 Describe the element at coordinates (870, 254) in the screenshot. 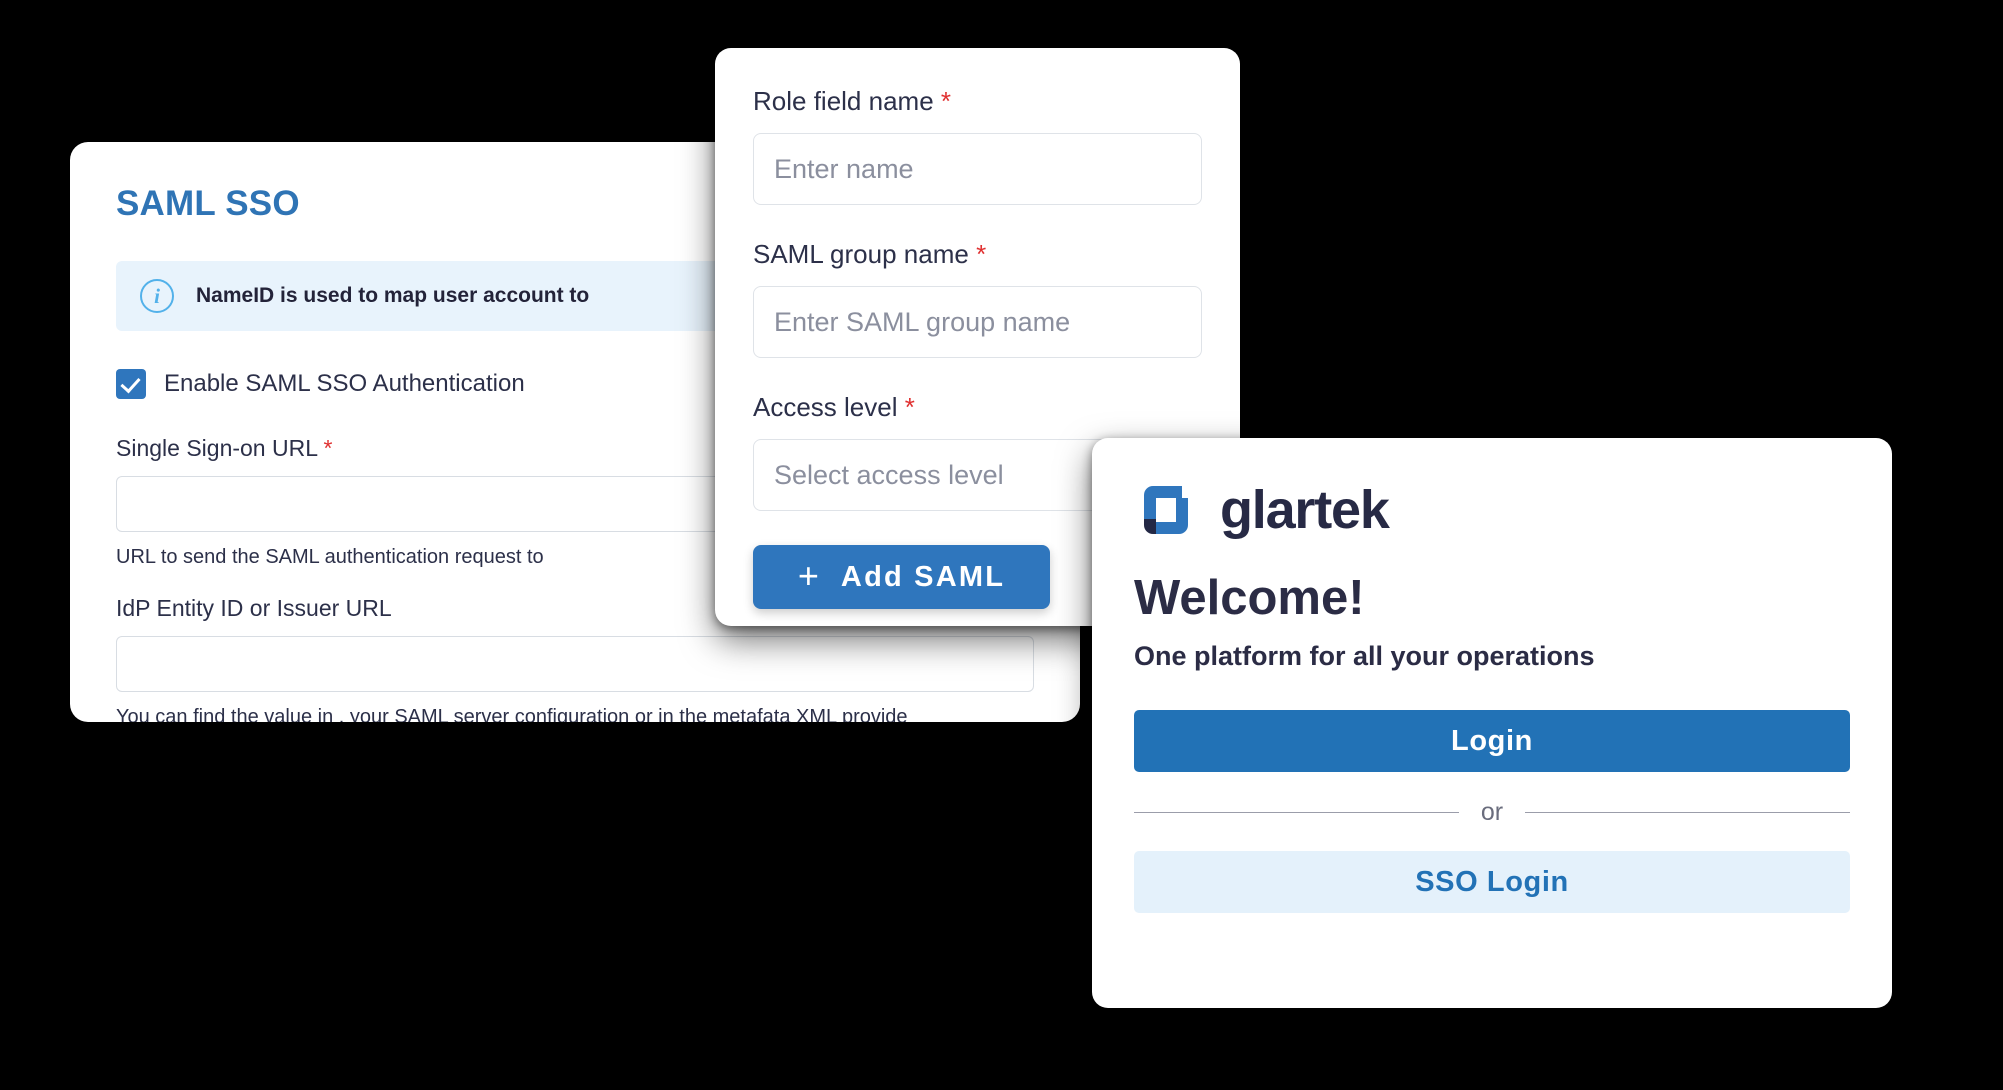

I see `saml-group-name-label: SAML group name *` at that location.